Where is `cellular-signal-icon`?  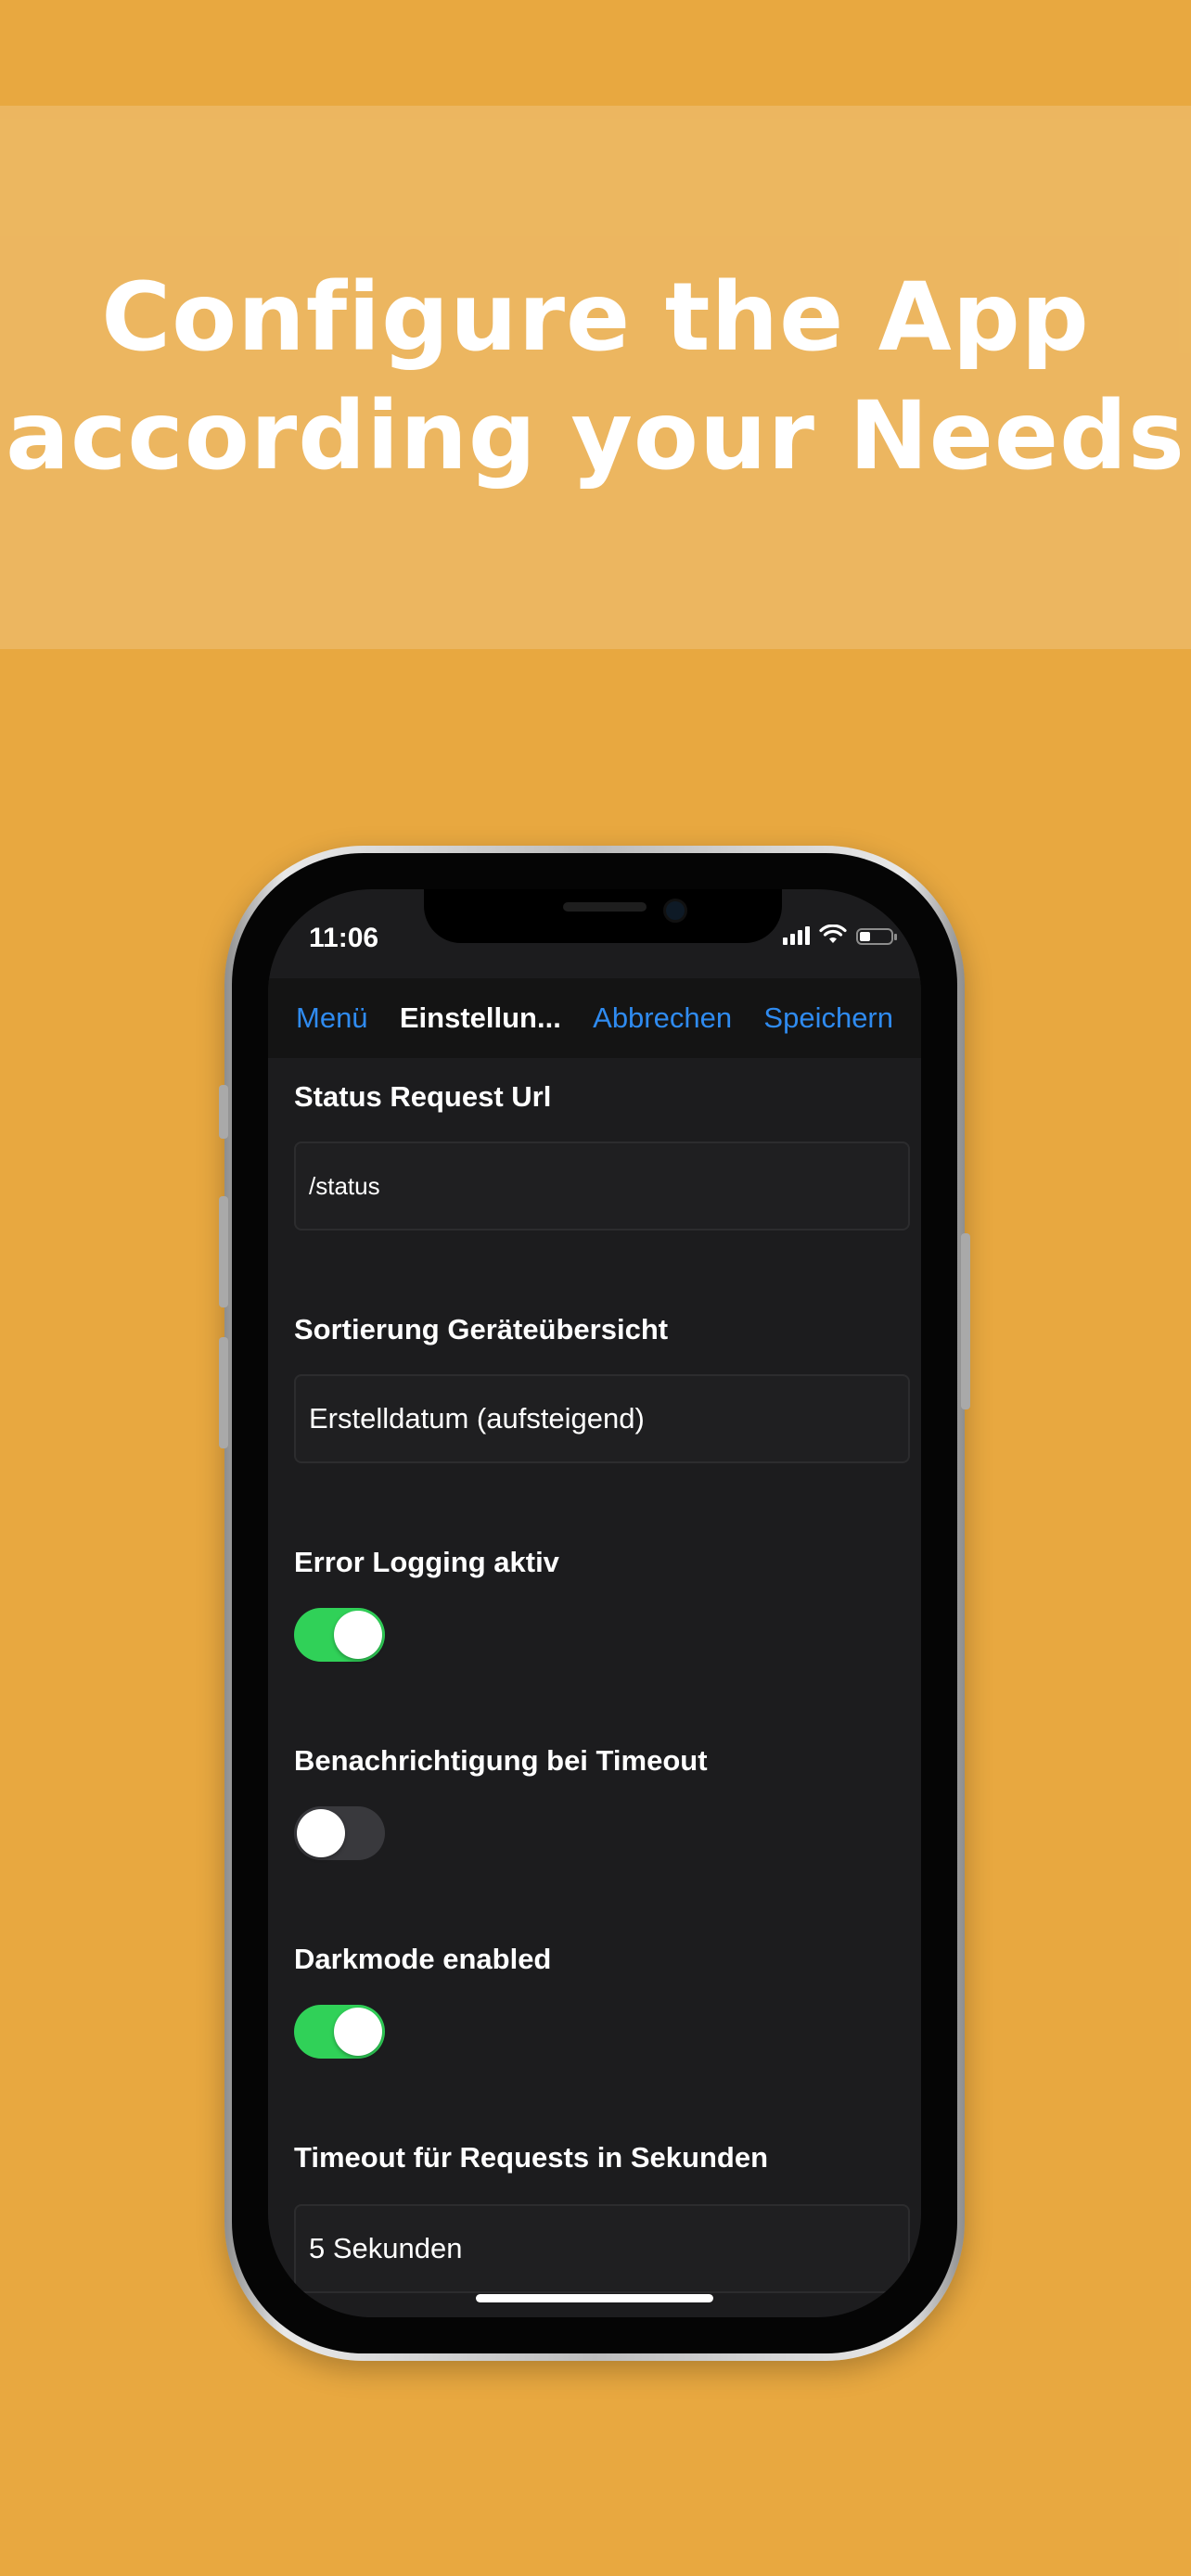
cellular-signal-icon is located at coordinates (796, 935).